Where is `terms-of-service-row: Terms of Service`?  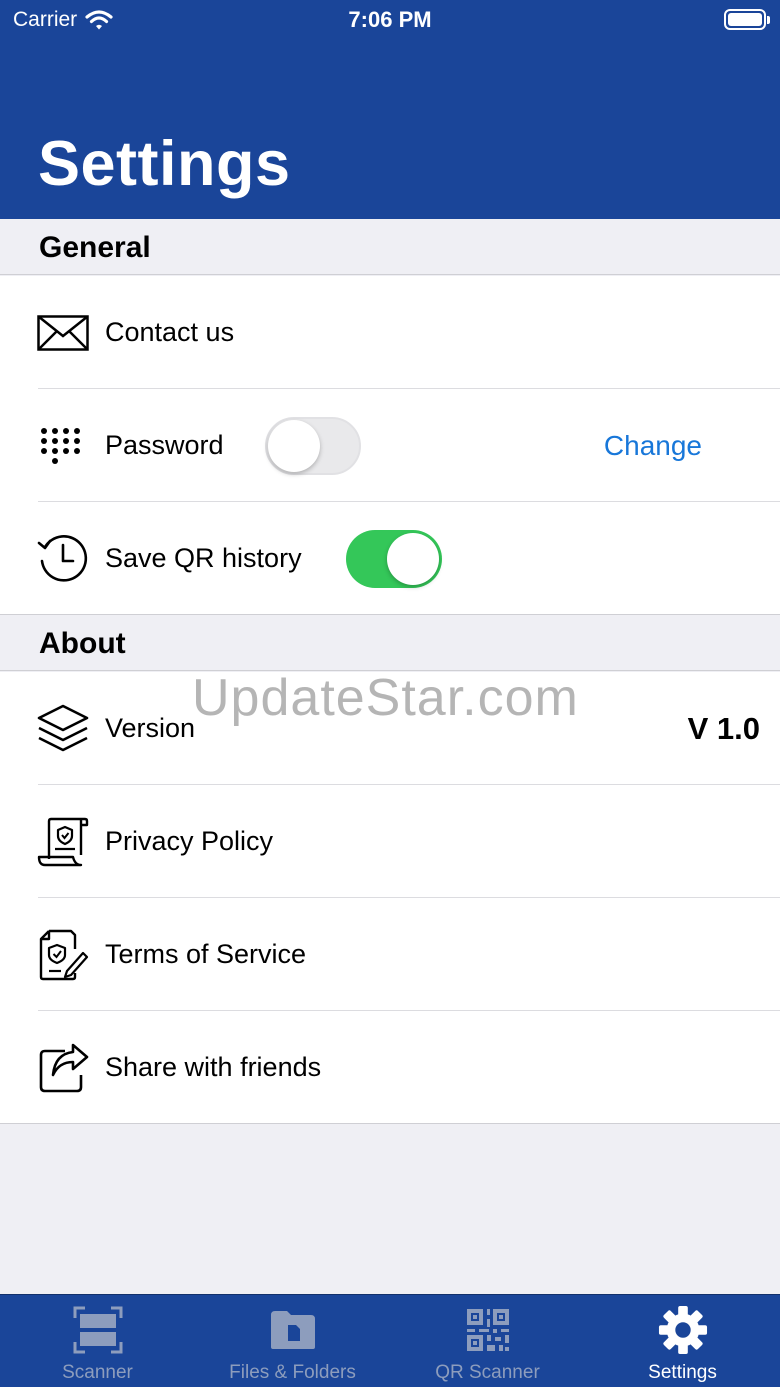
terms-of-service-row: Terms of Service is located at coordinates (390, 954).